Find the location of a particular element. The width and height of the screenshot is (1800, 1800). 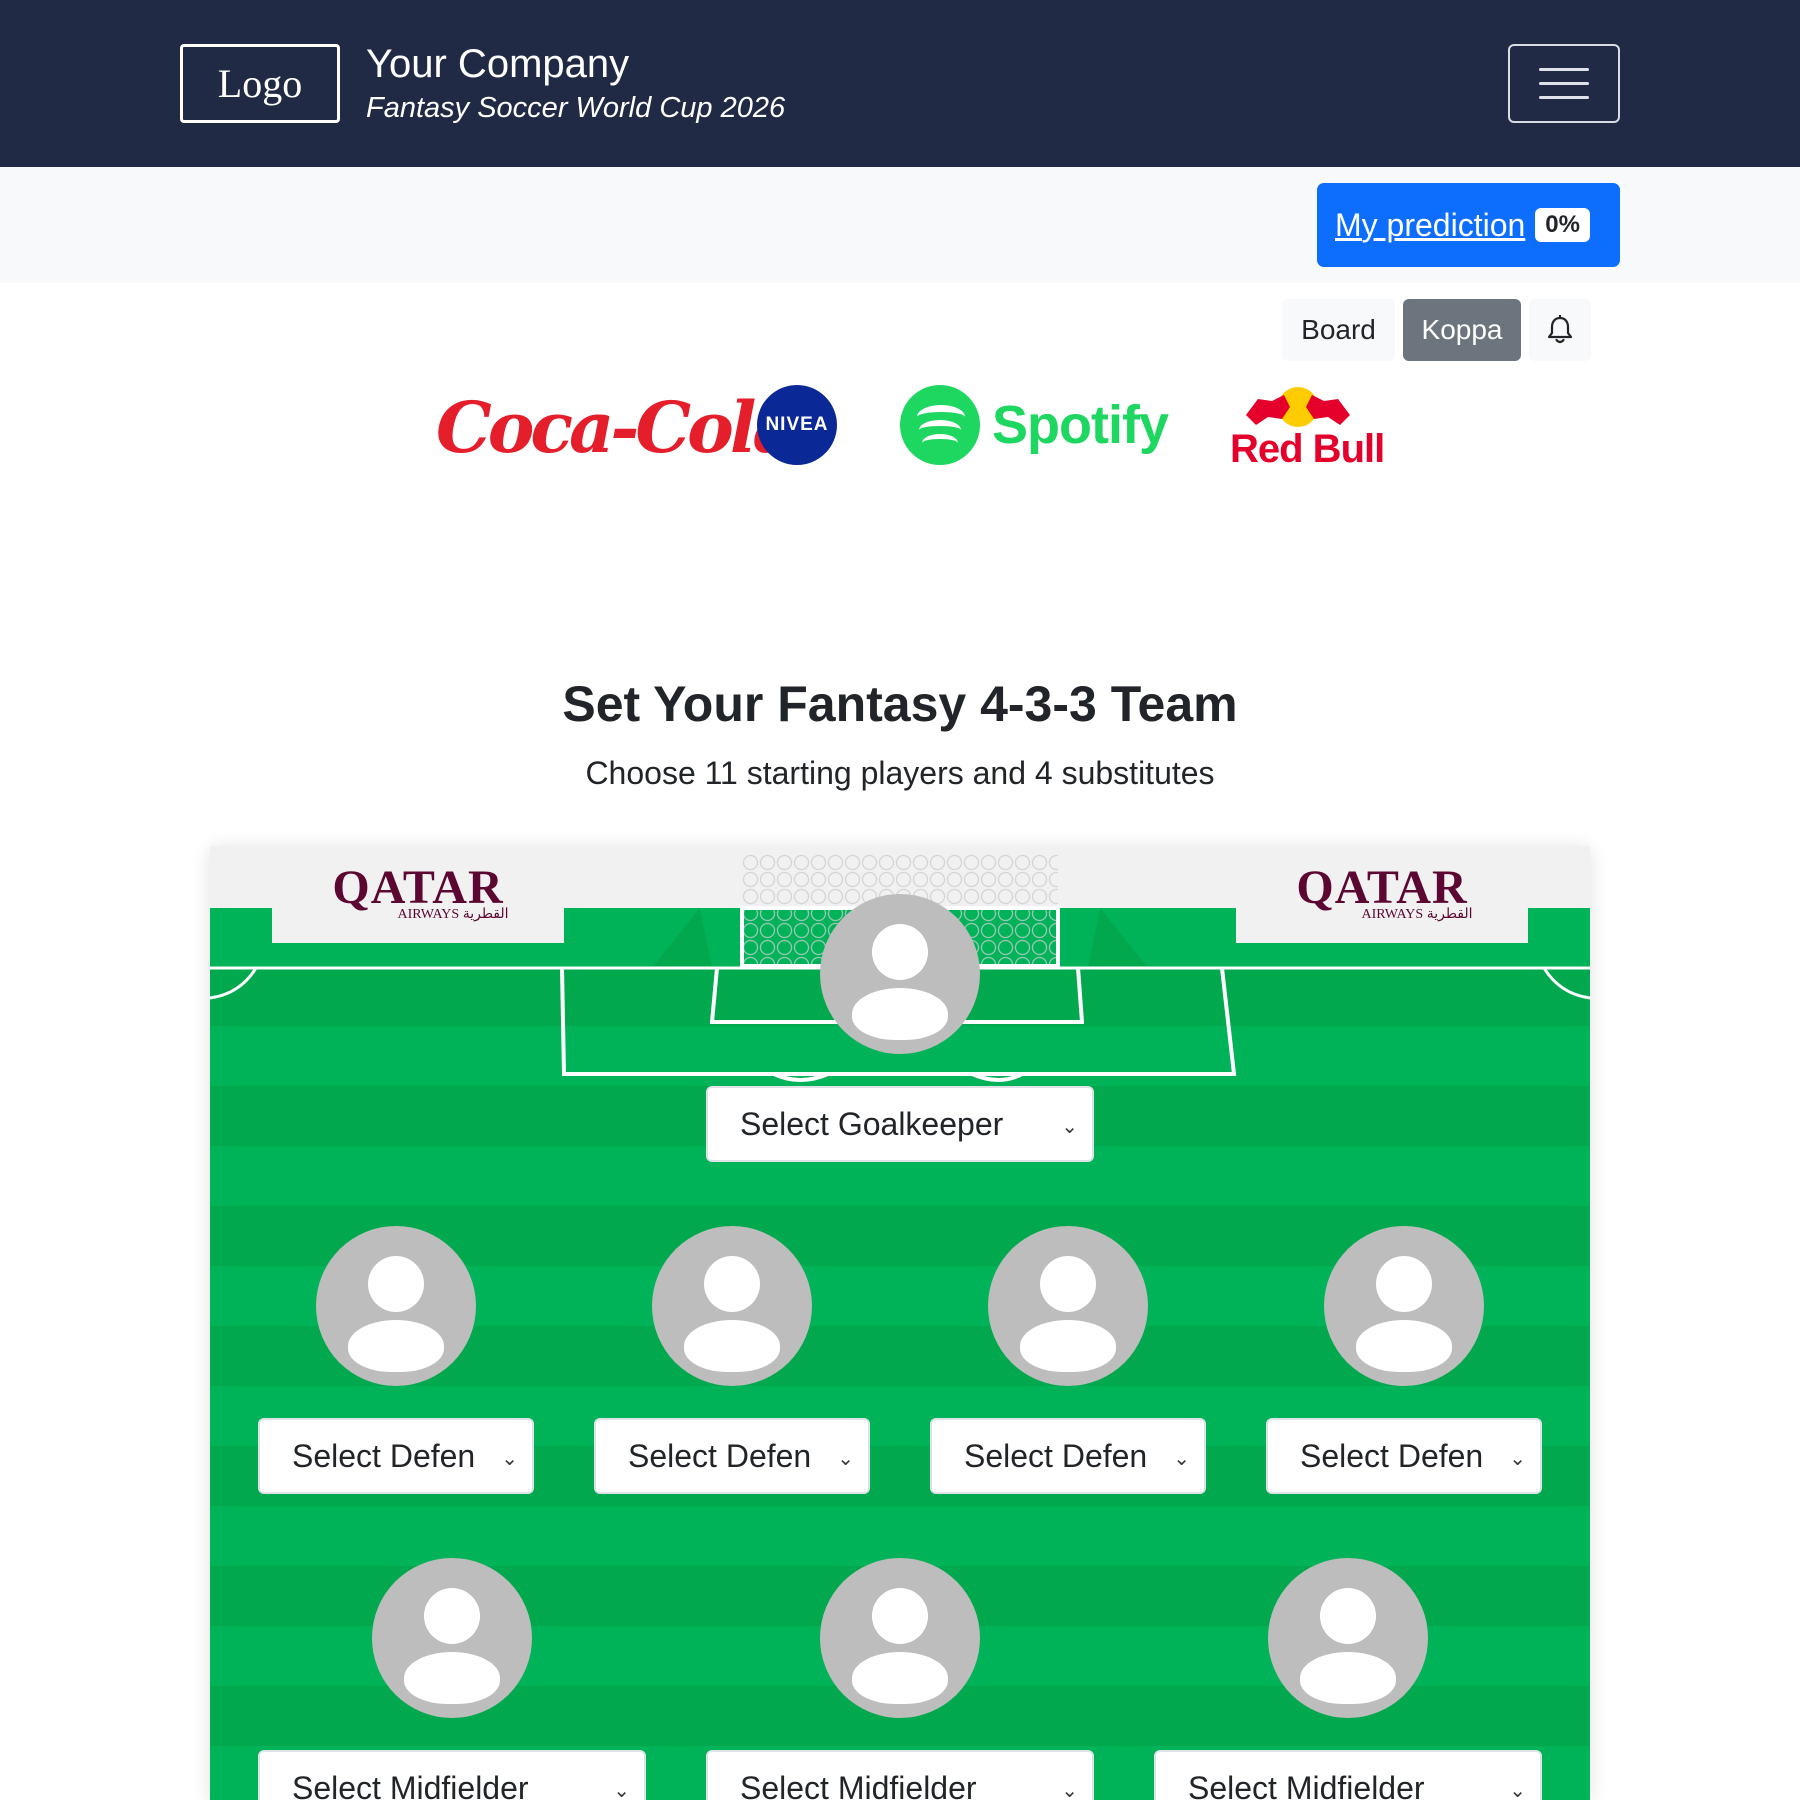

redbull-bulls-icon is located at coordinates (1298, 407).